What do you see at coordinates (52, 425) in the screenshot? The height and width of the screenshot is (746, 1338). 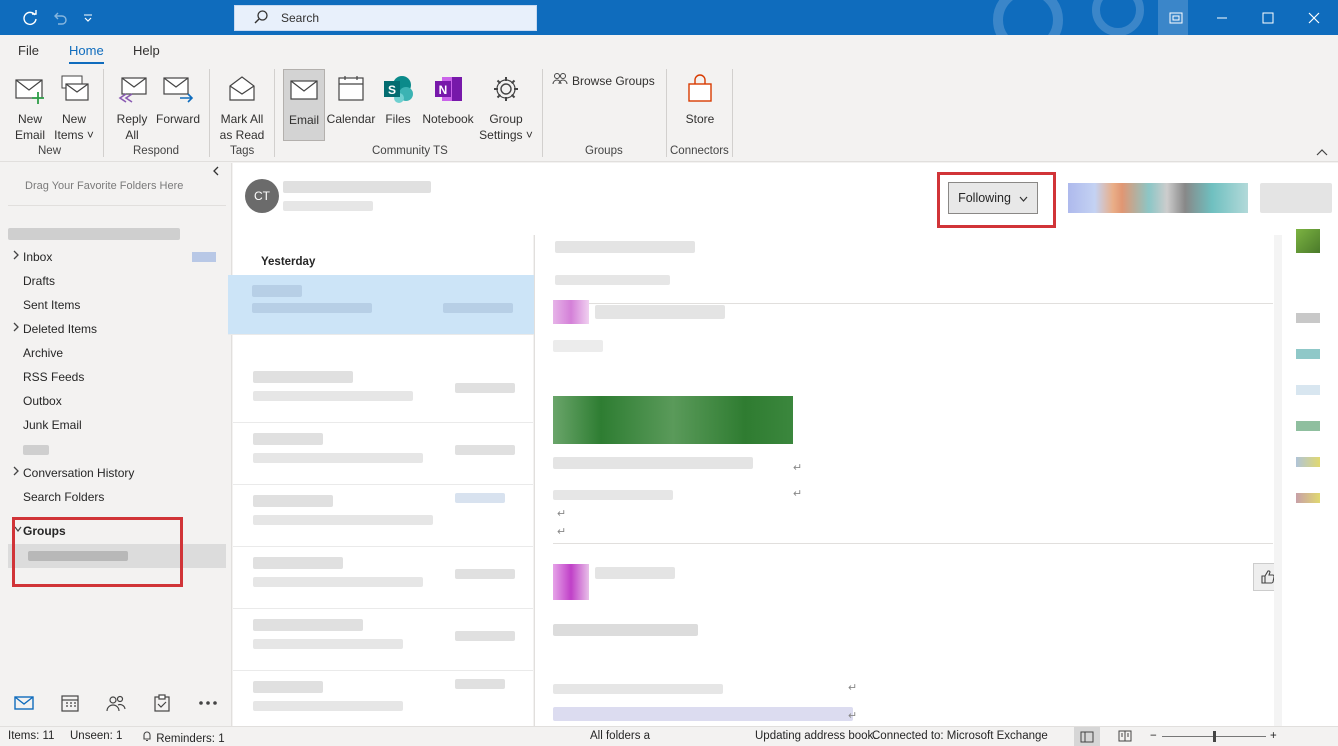 I see `folder-junk-email: Junk Email` at bounding box center [52, 425].